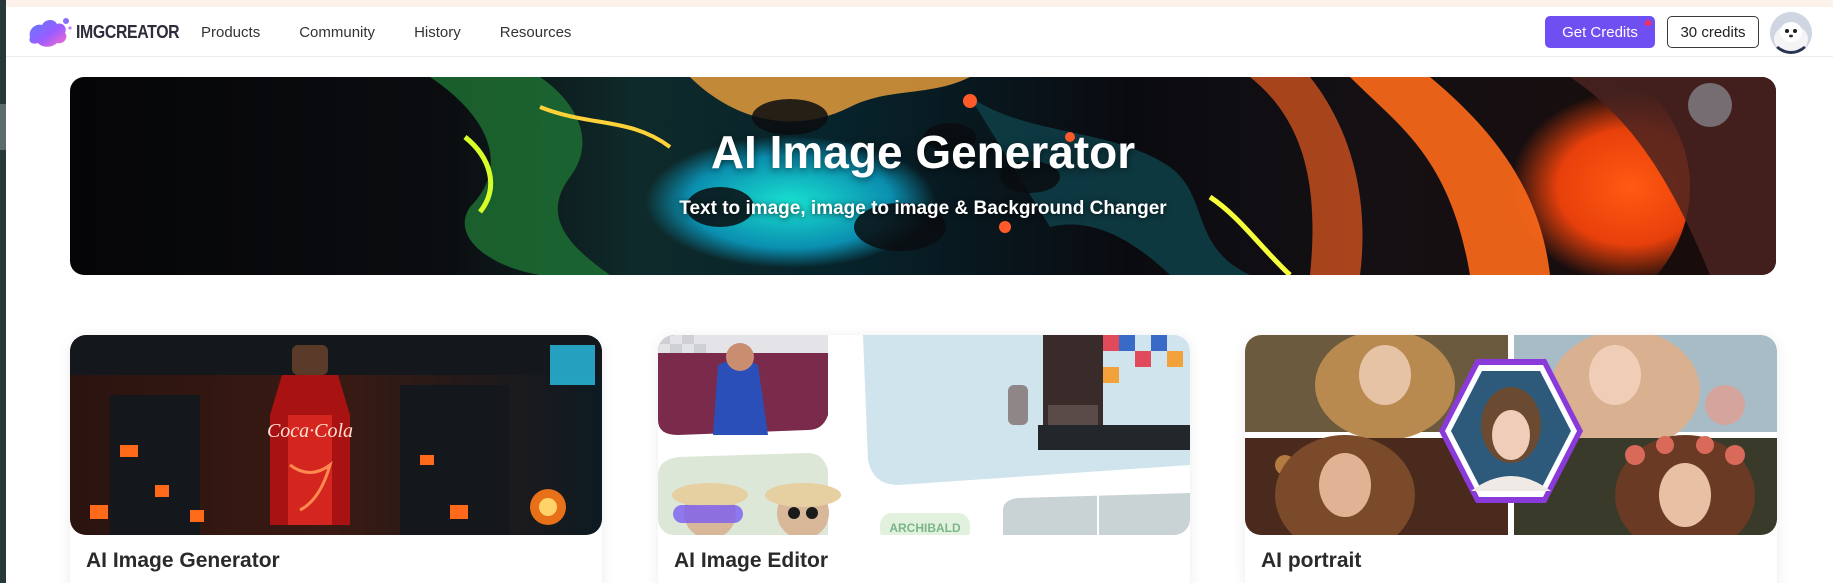 The width and height of the screenshot is (1833, 583). Describe the element at coordinates (1648, 23) in the screenshot. I see `notification-dot` at that location.